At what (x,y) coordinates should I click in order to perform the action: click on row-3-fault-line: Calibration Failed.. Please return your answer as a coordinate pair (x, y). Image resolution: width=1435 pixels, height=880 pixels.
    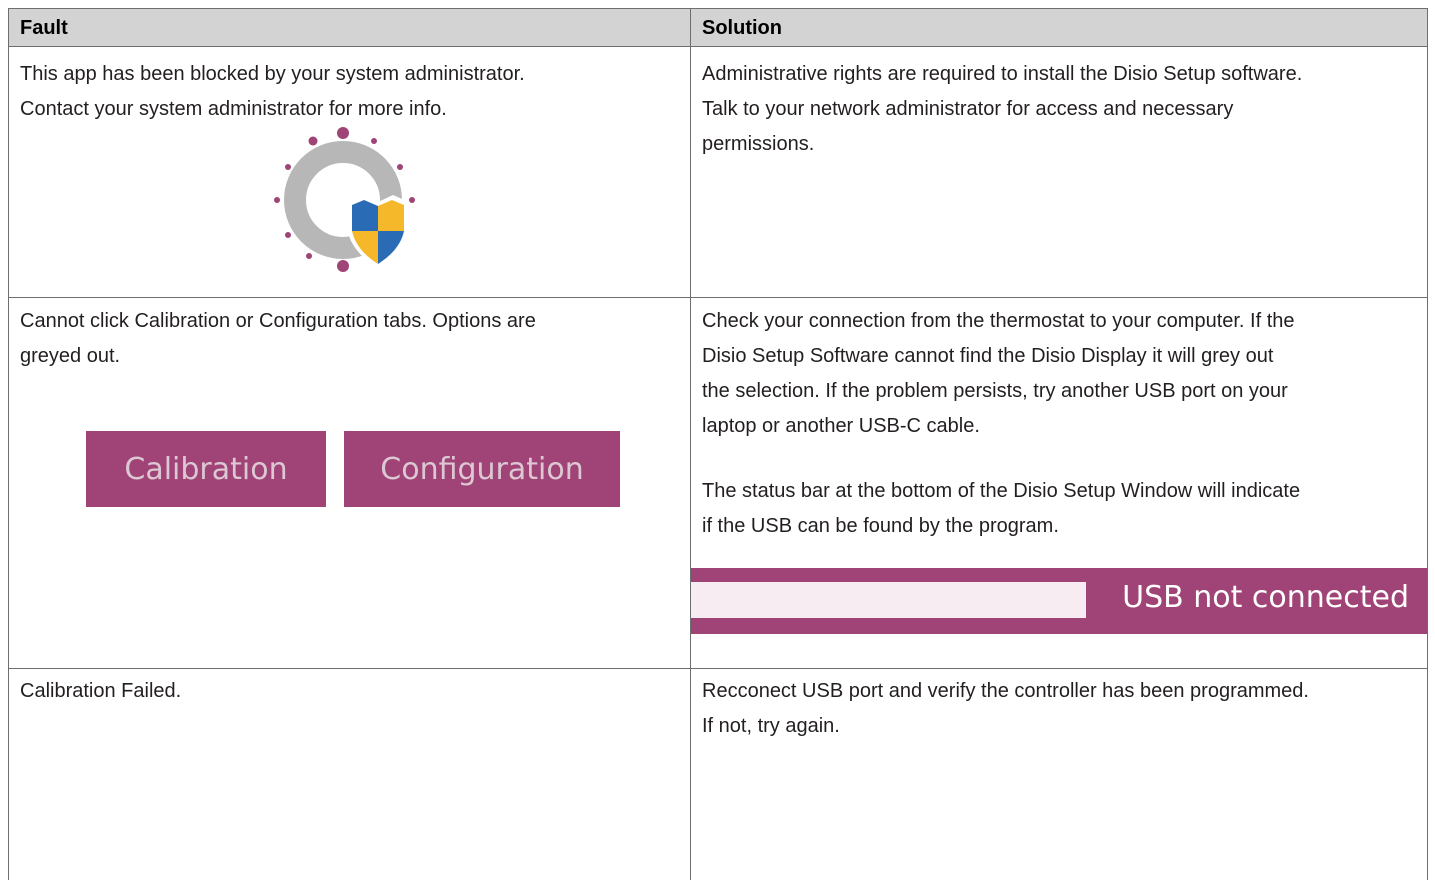
    Looking at the image, I should click on (101, 691).